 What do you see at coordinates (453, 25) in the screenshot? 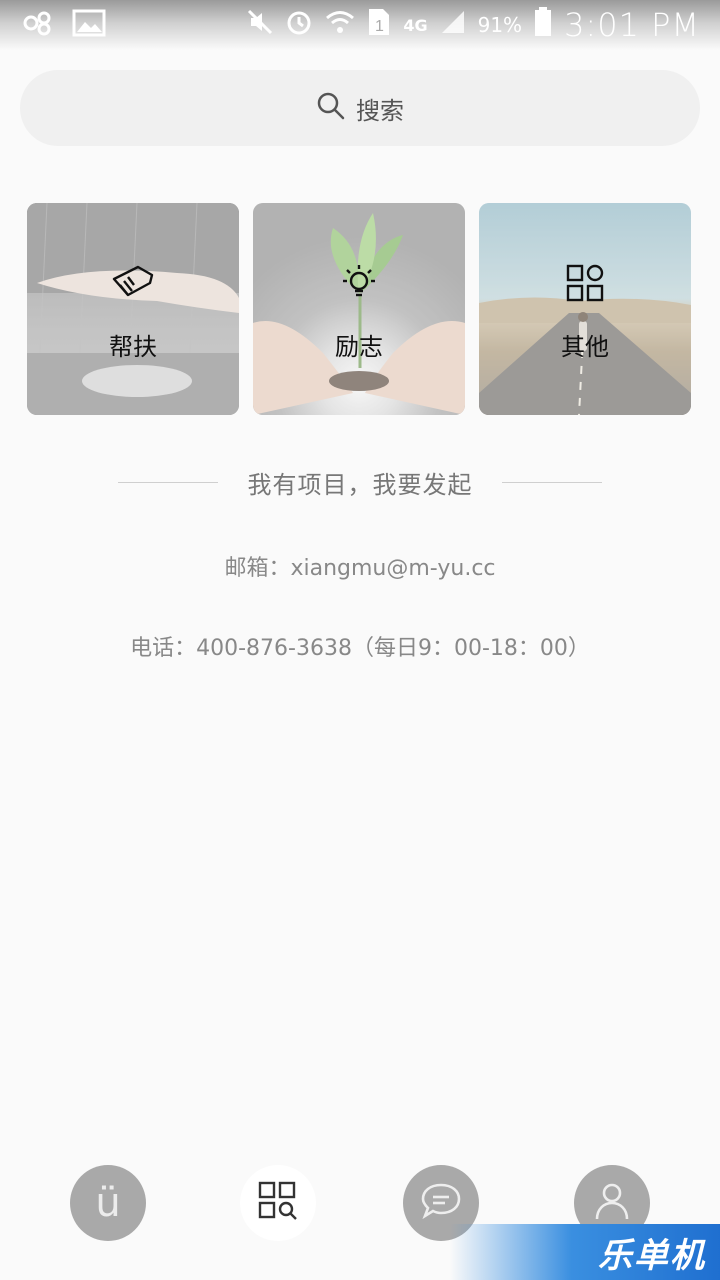
I see `signal-icon` at bounding box center [453, 25].